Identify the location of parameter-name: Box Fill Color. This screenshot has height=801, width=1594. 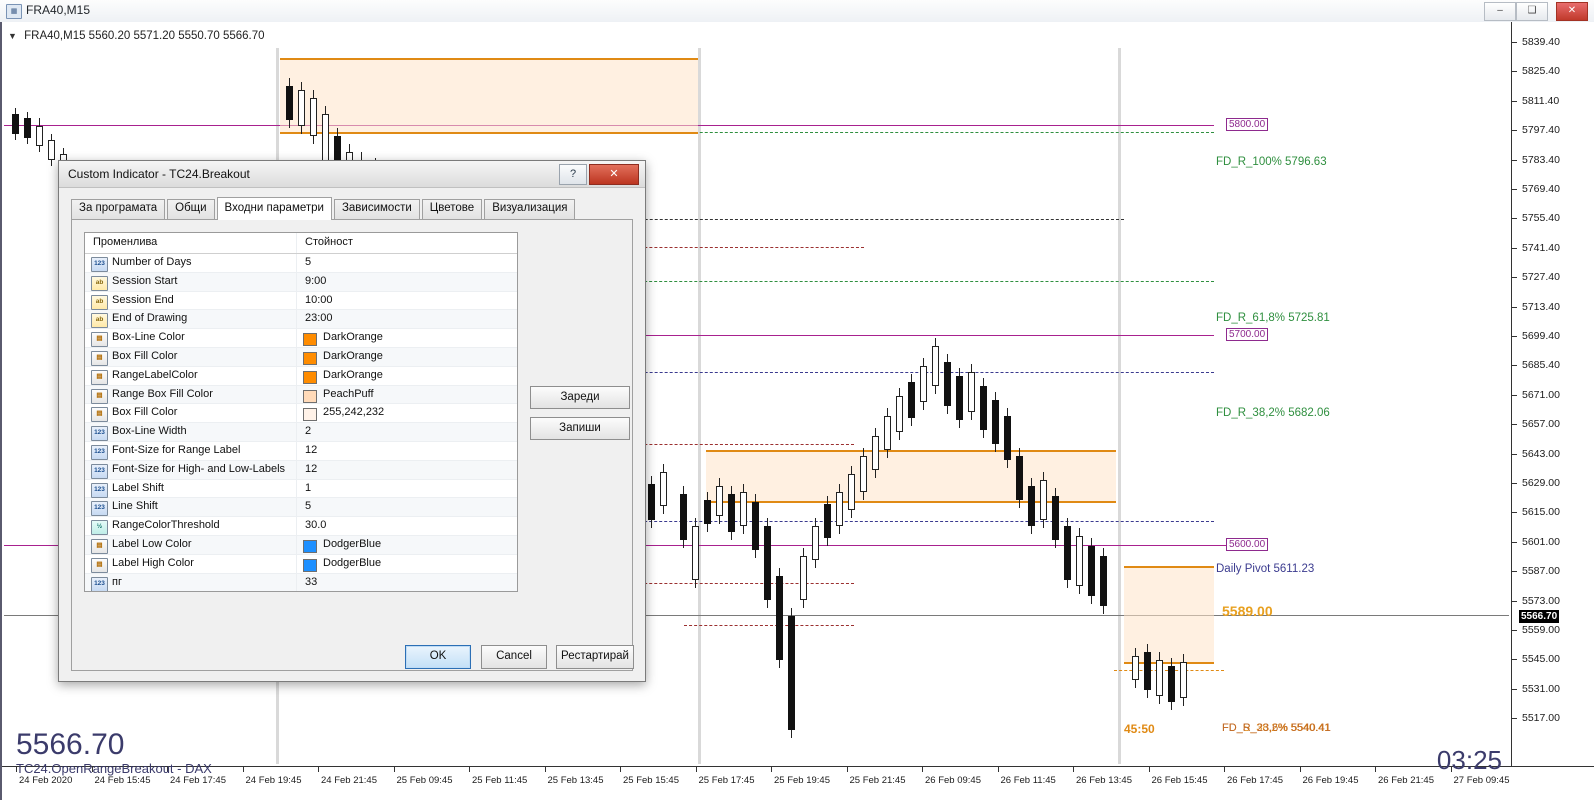
(145, 412).